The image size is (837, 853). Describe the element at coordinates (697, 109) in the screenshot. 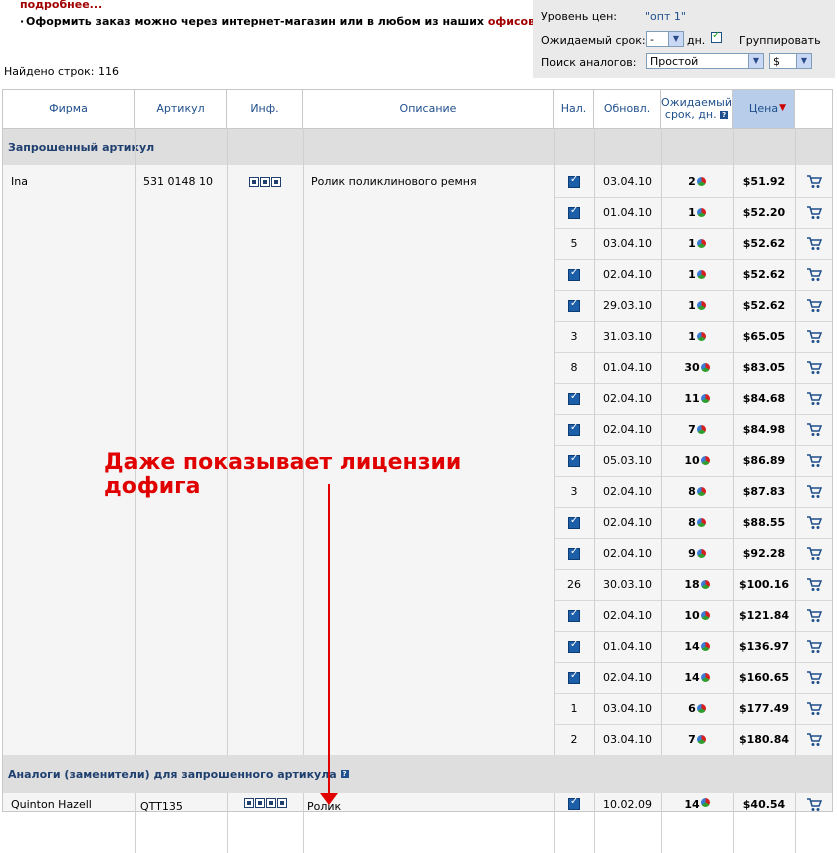

I see `col-term: Ожидаемый срок, дн. ?` at that location.